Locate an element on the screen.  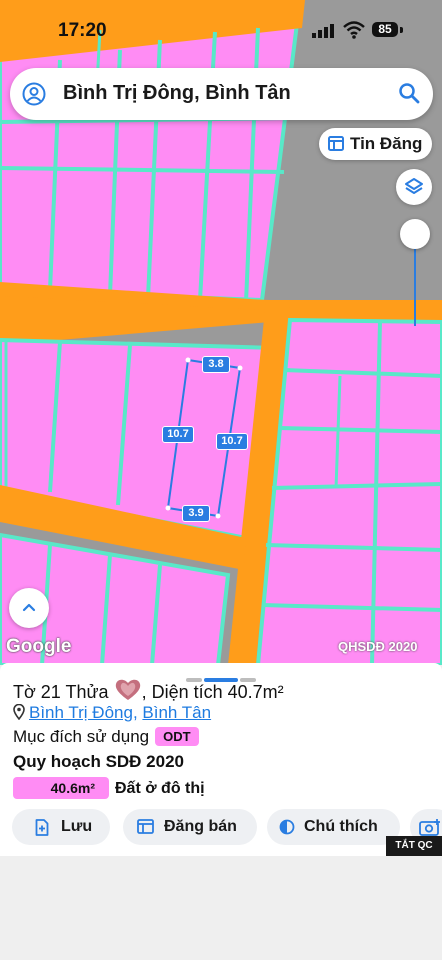
plan-area-bar: 40.6m² is located at coordinates (61, 788).